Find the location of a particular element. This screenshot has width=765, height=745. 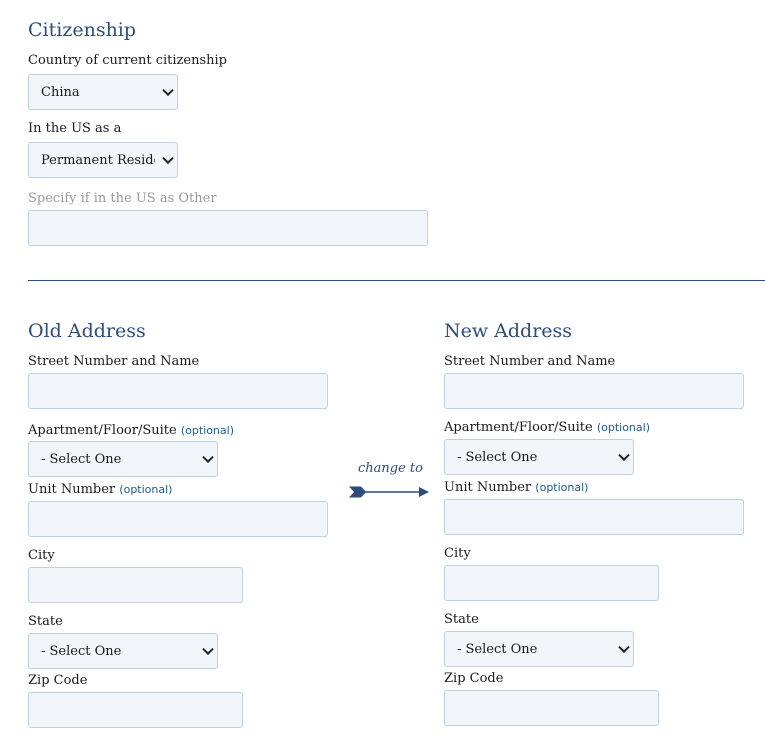

arrow-fletching is located at coordinates (357, 492).